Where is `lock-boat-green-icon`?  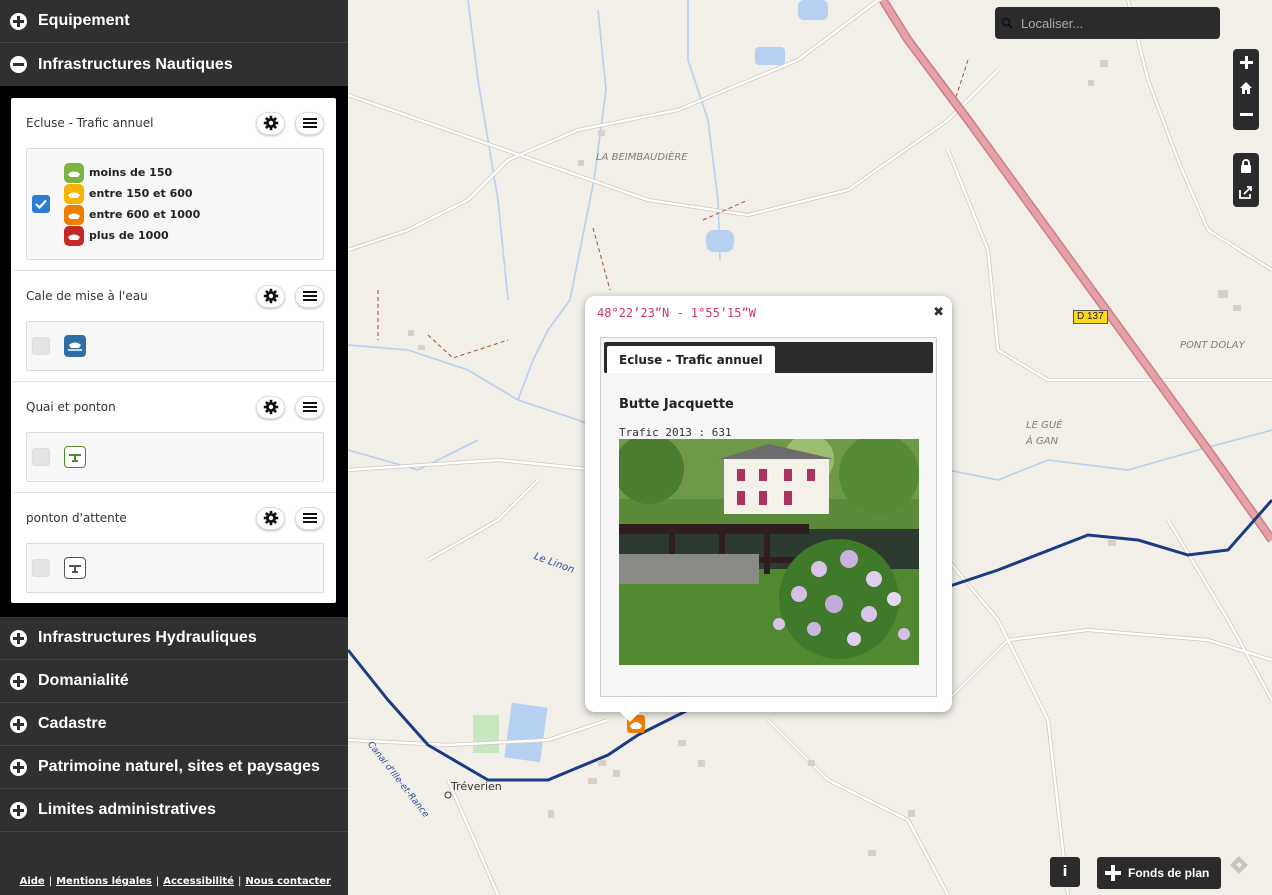 lock-boat-green-icon is located at coordinates (74, 172).